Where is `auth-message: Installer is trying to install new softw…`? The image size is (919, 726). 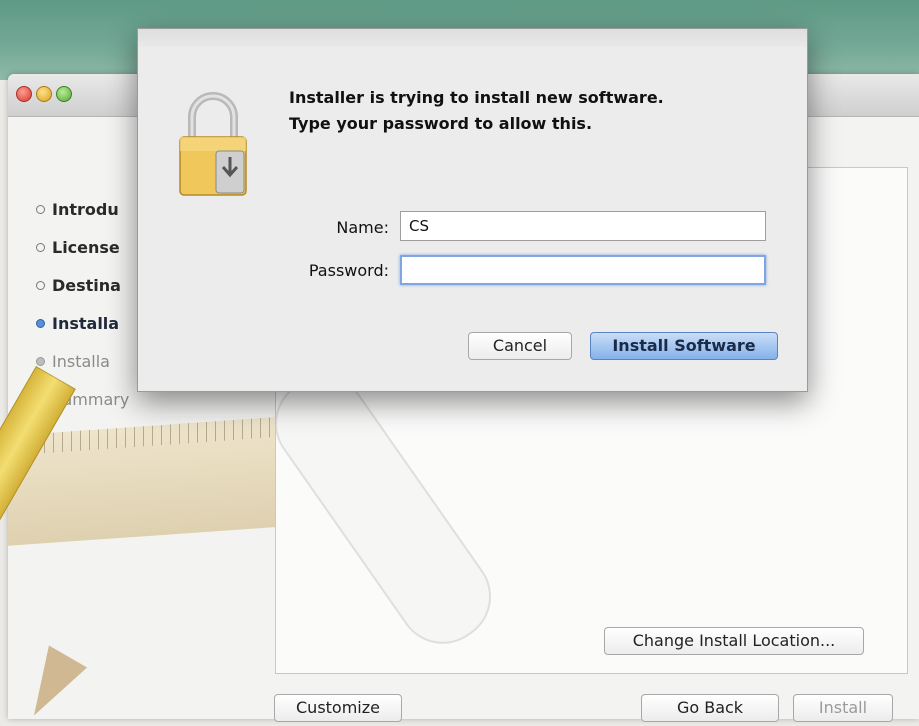
auth-message: Installer is trying to install new softw… is located at coordinates (529, 111).